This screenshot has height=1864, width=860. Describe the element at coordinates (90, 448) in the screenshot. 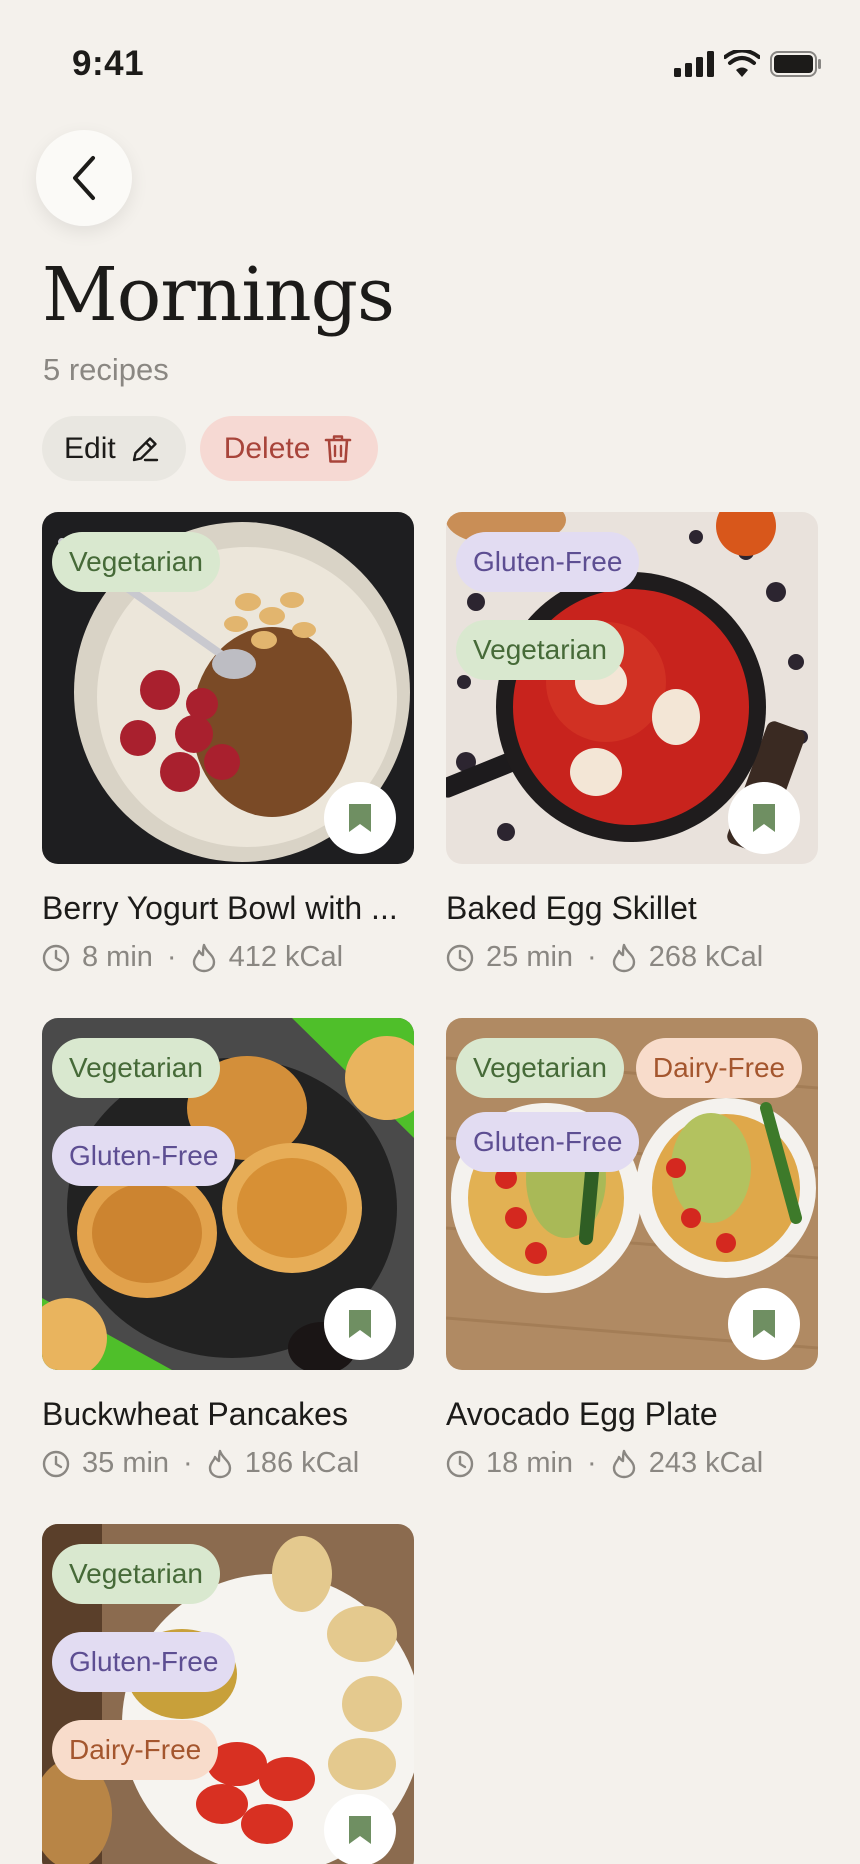

I see `edit-label: Edit` at that location.